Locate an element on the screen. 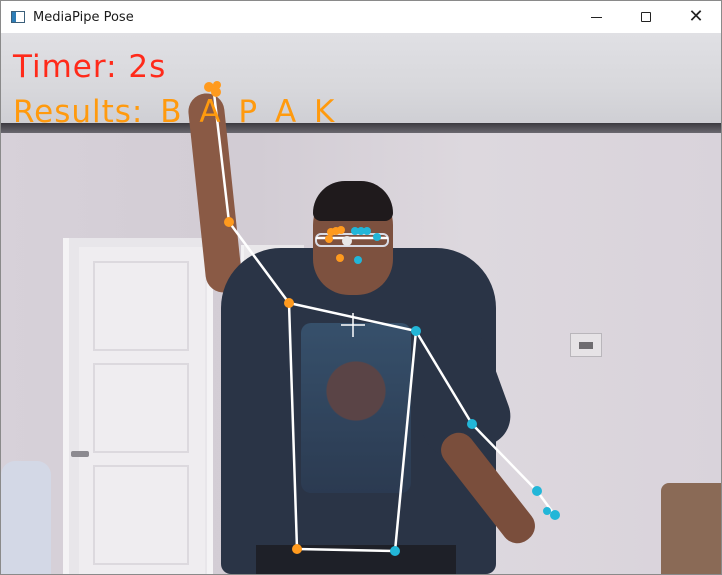 The image size is (722, 575). close-button: ✕ is located at coordinates (696, 17).